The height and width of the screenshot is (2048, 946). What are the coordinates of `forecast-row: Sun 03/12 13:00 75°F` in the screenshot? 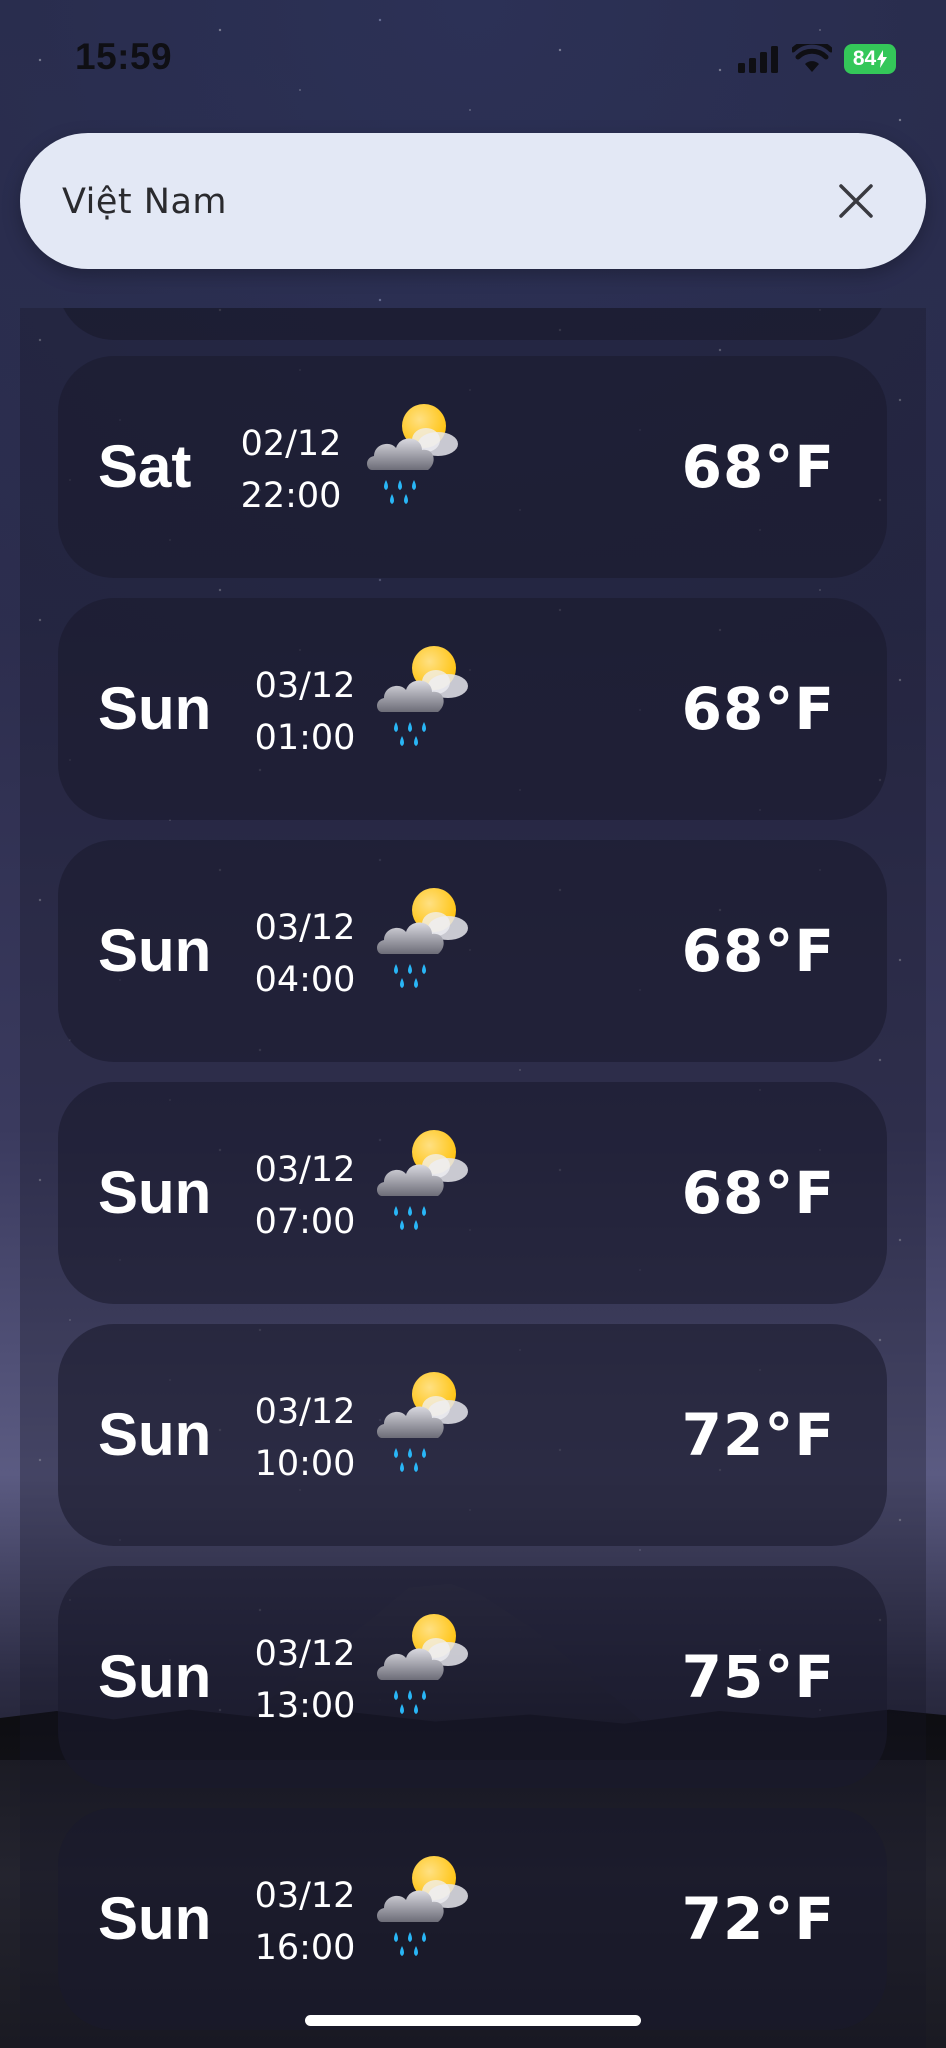 It's located at (472, 1677).